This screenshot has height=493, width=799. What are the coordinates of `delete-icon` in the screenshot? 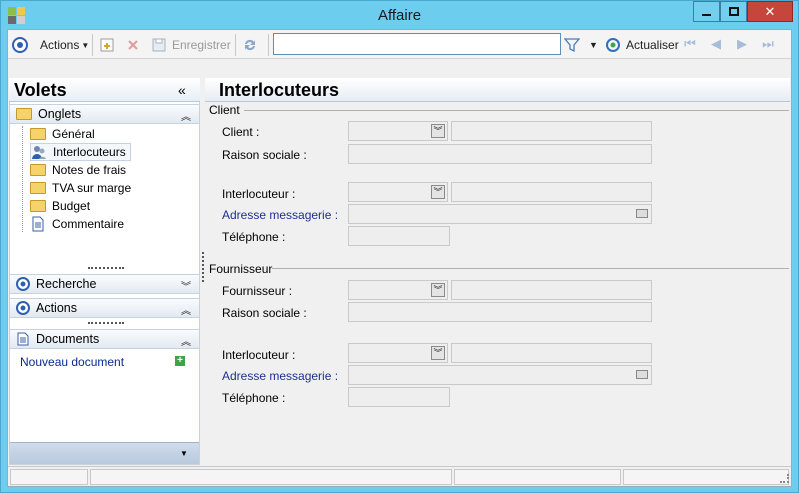 It's located at (133, 45).